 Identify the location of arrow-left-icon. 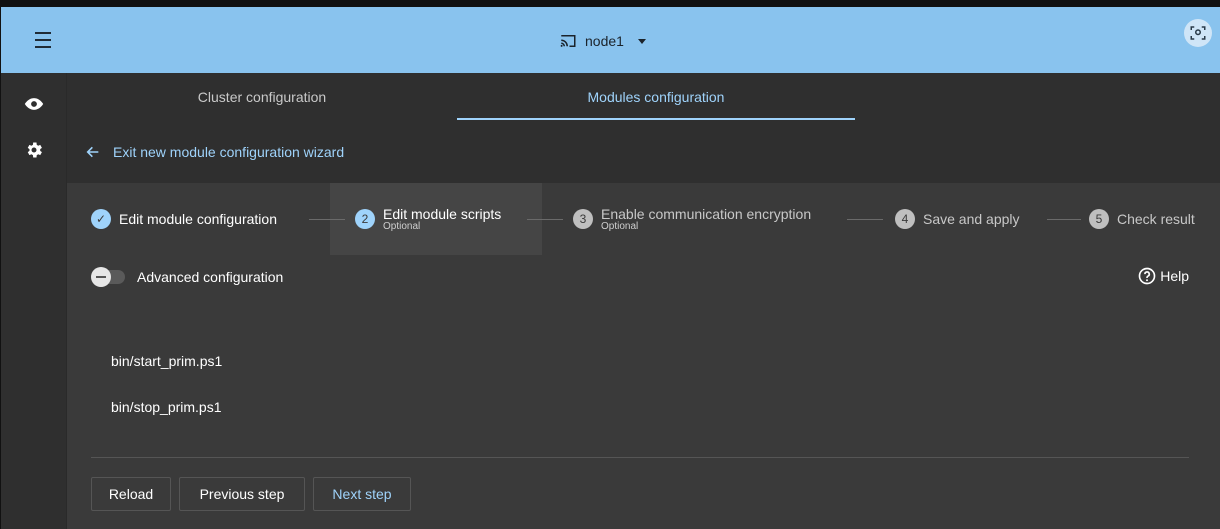
(92, 152).